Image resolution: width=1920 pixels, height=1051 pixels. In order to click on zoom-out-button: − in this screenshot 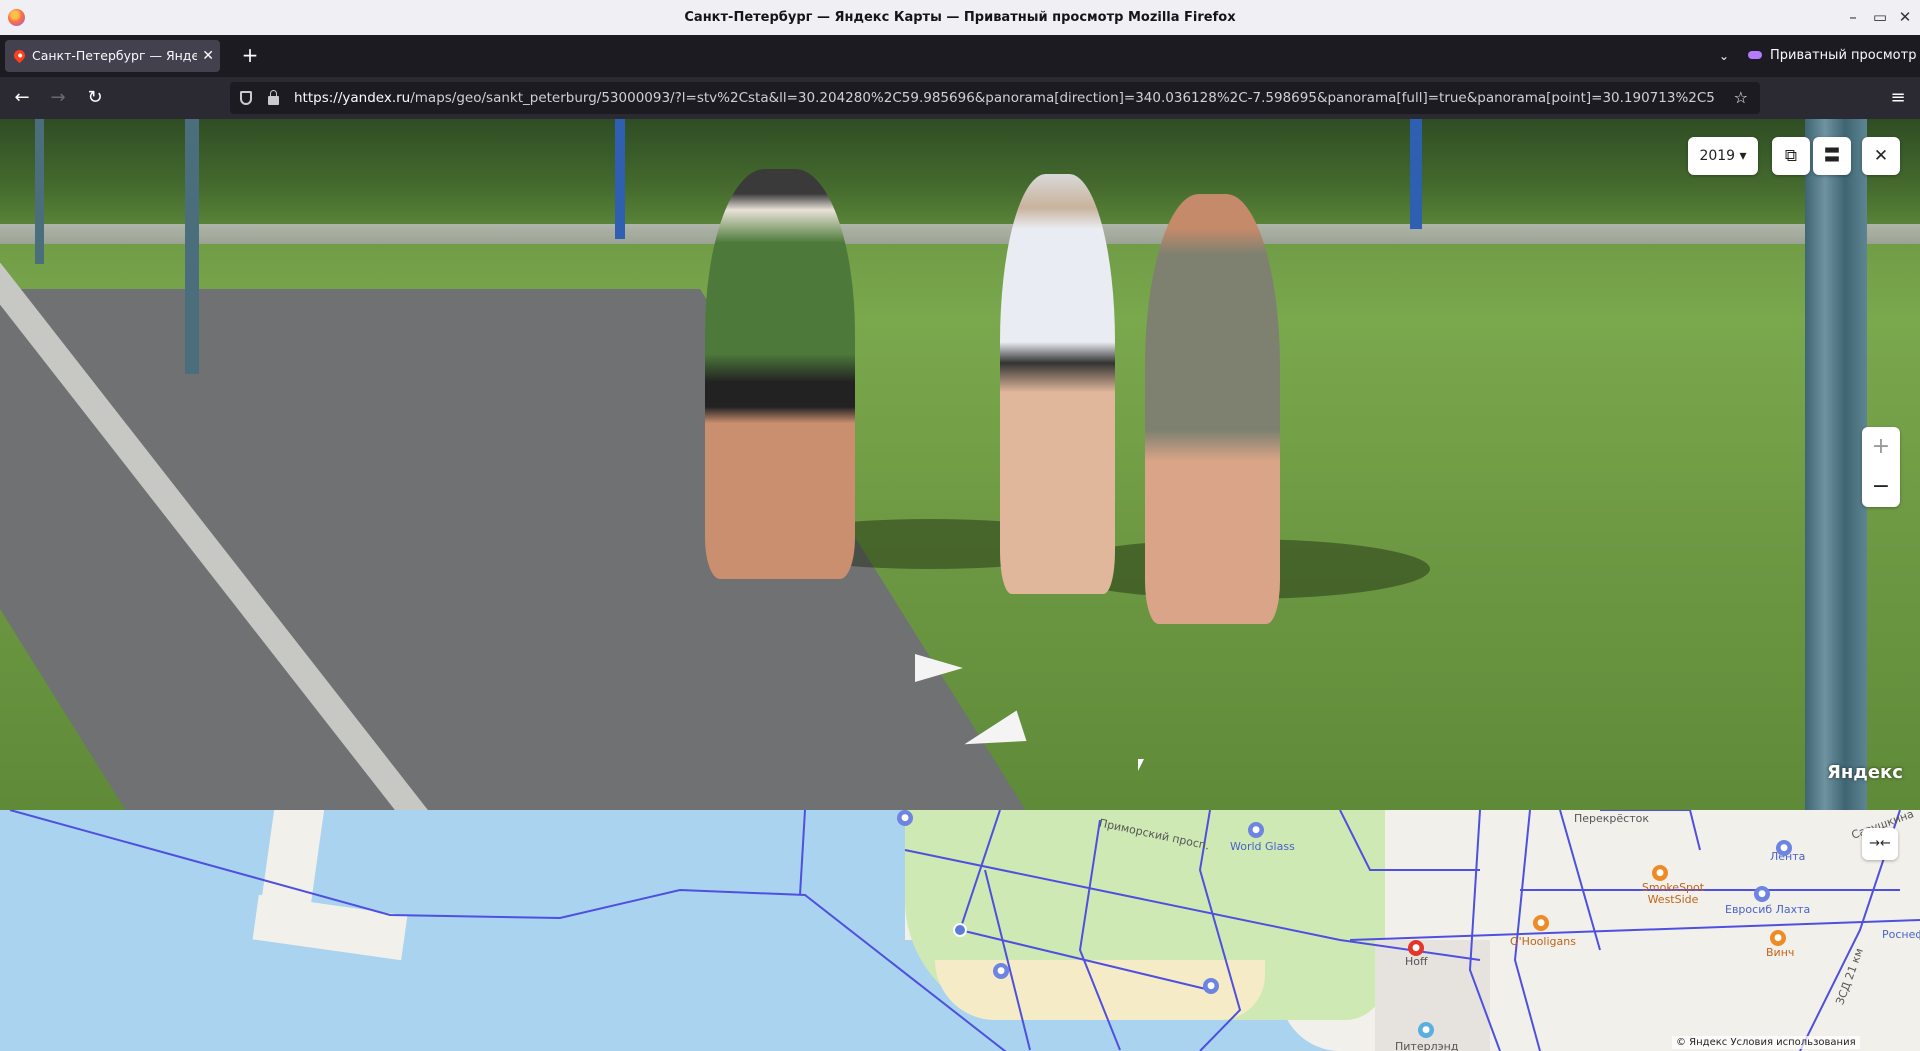, I will do `click(1881, 487)`.